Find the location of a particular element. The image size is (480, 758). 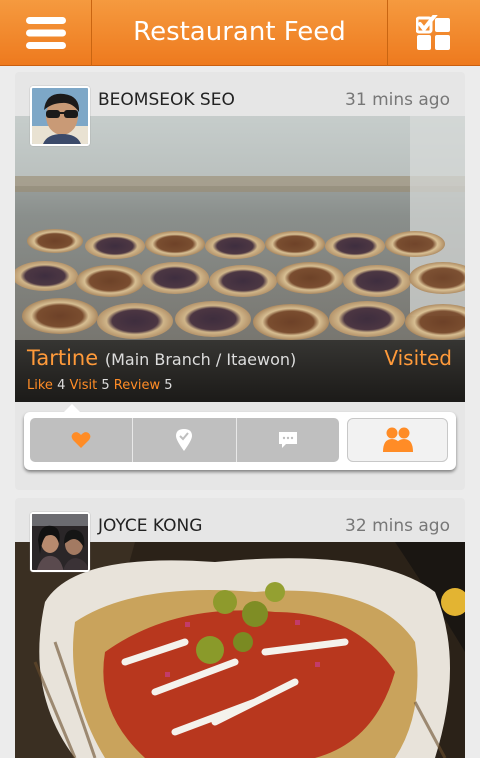

friends-button is located at coordinates (397, 440).